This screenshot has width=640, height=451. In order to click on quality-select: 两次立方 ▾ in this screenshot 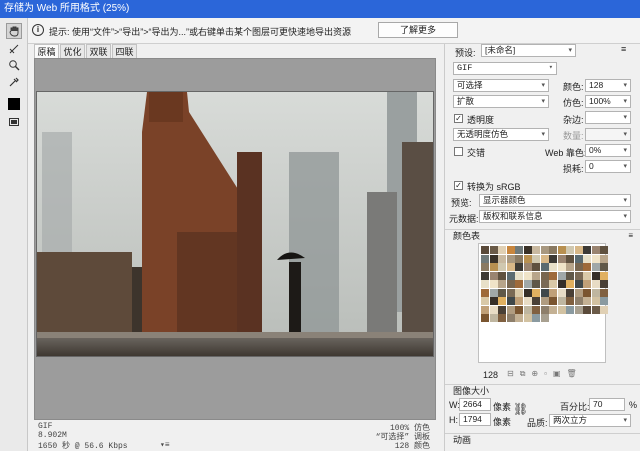, I will do `click(590, 420)`.